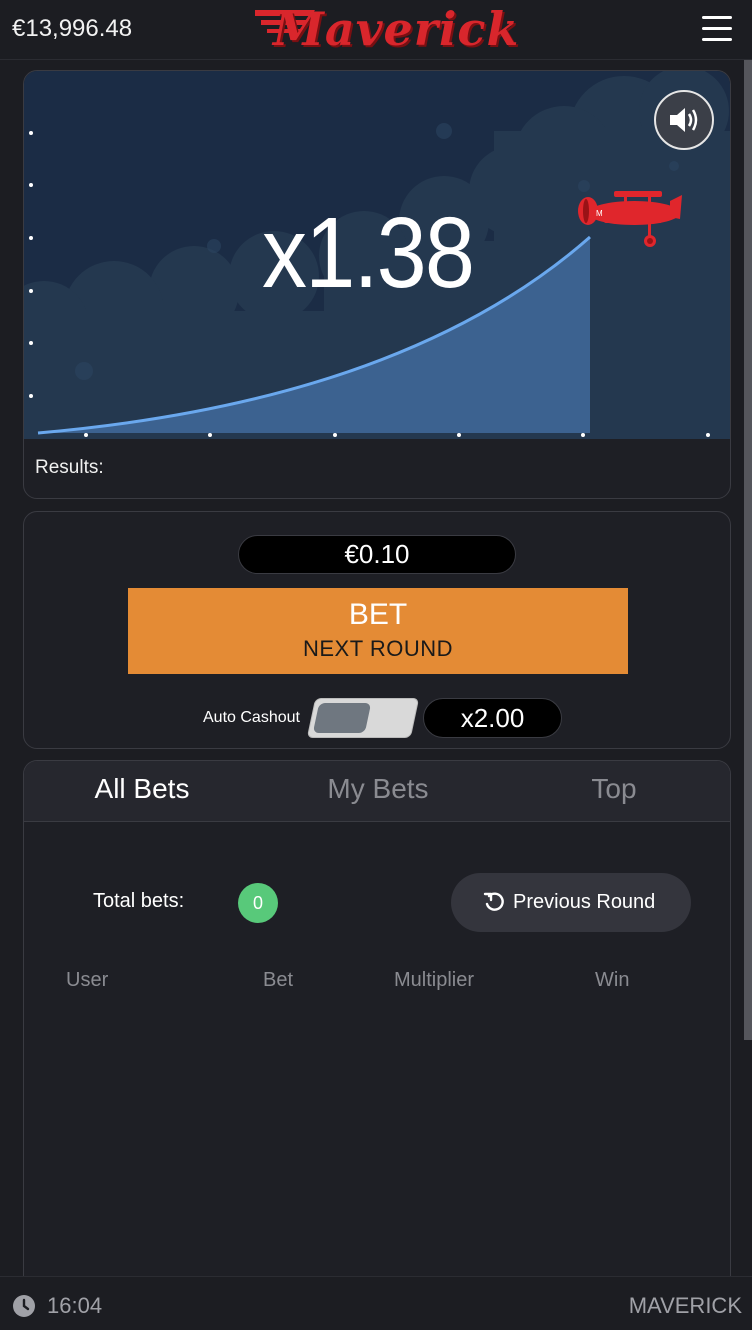  What do you see at coordinates (492, 718) in the screenshot?
I see `auto-cashout-multiplier-field: x2.00` at bounding box center [492, 718].